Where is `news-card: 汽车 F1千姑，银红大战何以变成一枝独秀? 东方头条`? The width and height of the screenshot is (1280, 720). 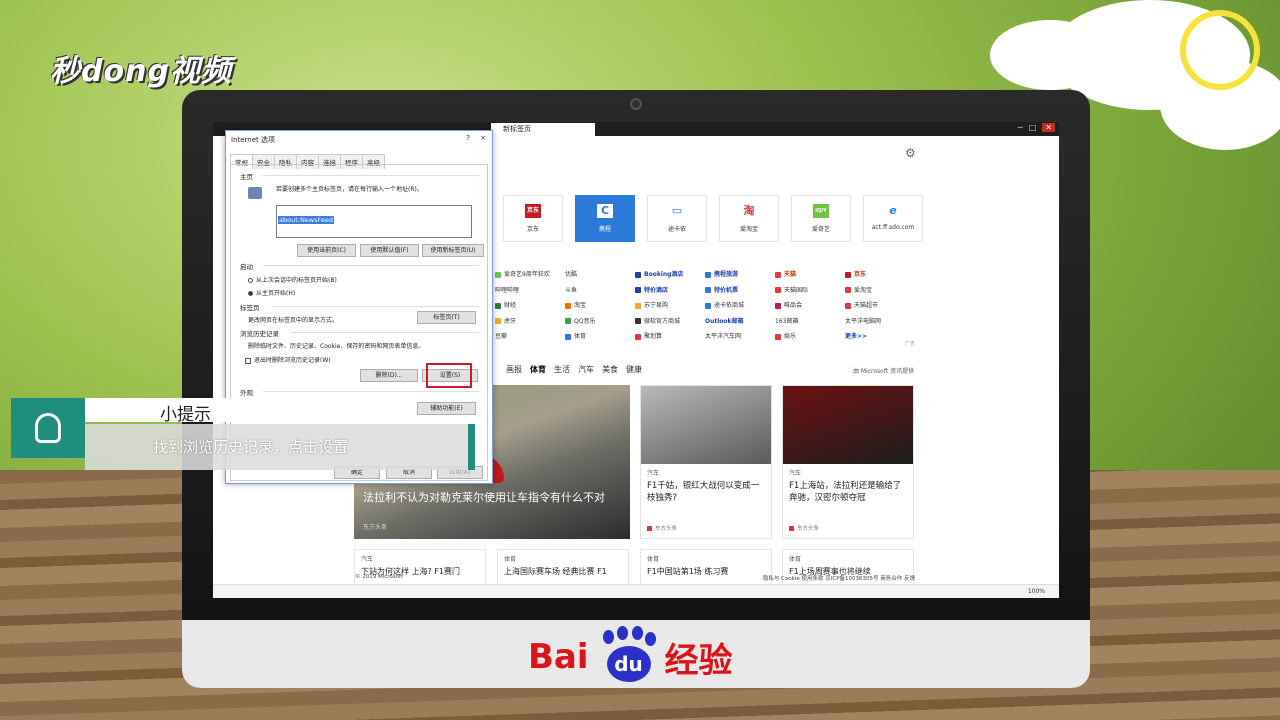
news-card: 汽车 F1千姑，银红大战何以变成一枝独秀? 东方头条 is located at coordinates (706, 462).